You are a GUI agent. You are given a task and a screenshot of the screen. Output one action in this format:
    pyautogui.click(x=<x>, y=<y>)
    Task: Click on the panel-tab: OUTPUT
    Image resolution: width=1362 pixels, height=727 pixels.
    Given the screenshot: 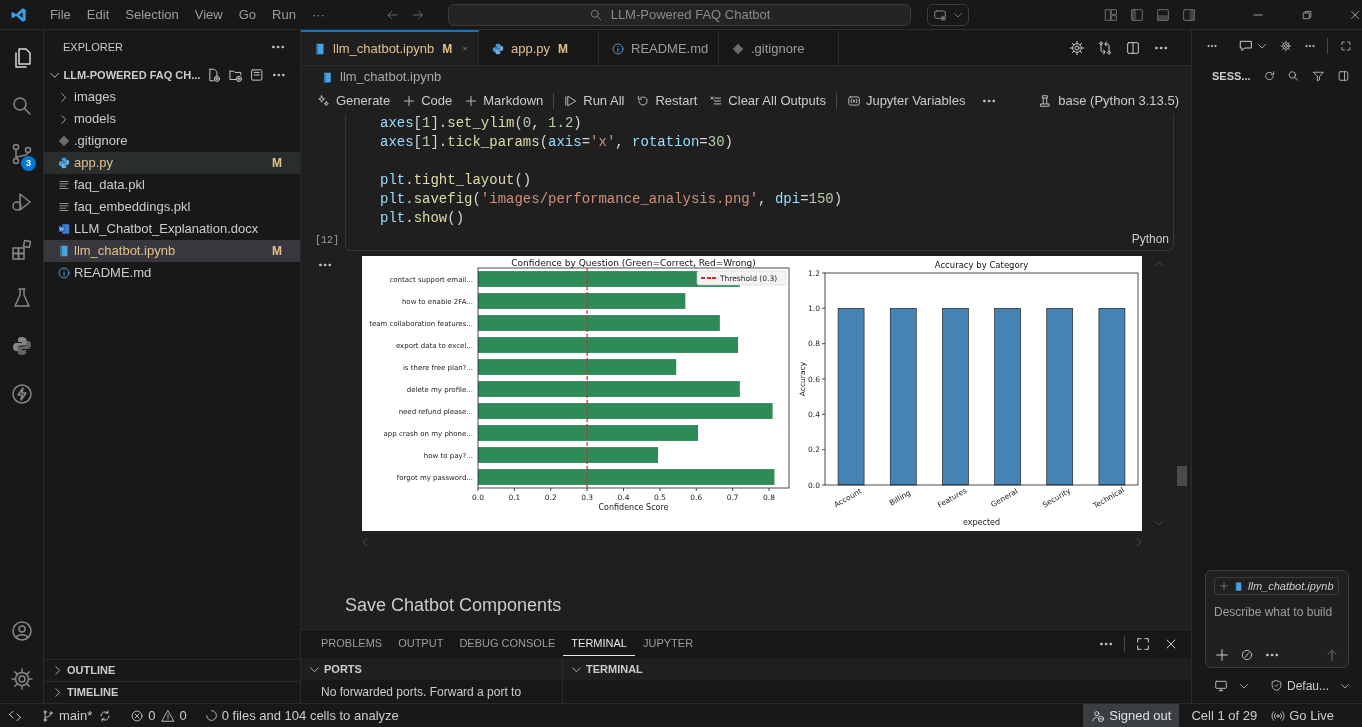 What is the action you would take?
    pyautogui.click(x=421, y=644)
    